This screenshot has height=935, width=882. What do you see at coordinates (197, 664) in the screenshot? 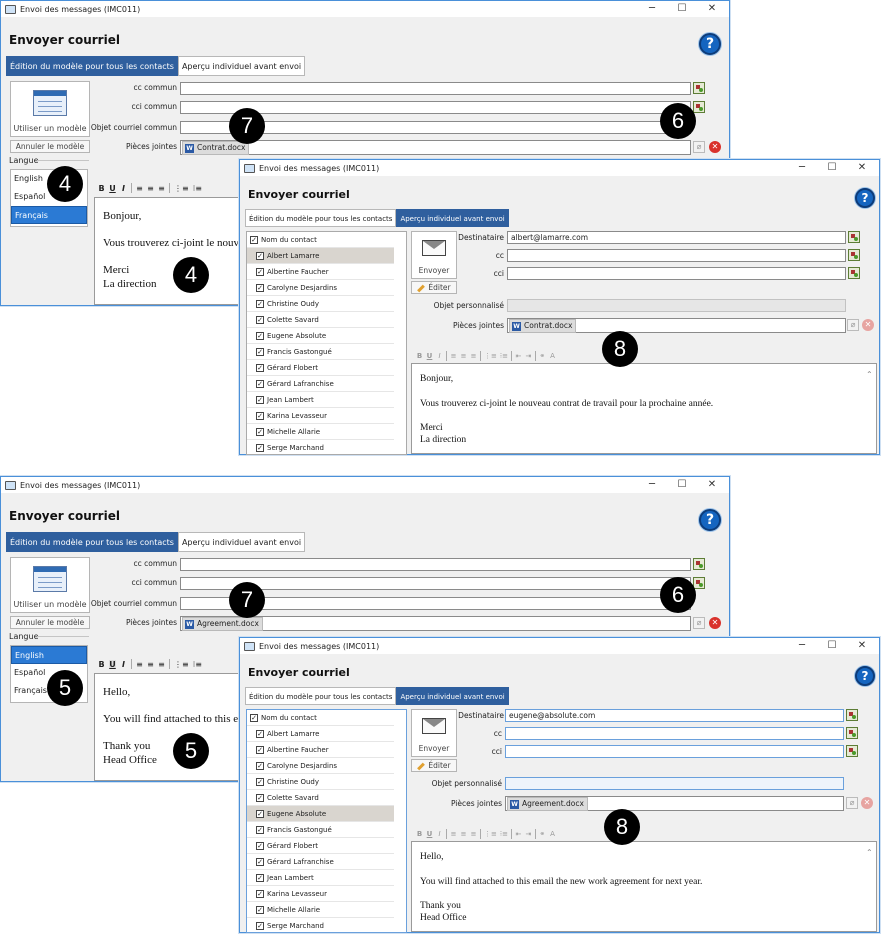
I see `bulleted-list-button: ⁝≡` at bounding box center [197, 664].